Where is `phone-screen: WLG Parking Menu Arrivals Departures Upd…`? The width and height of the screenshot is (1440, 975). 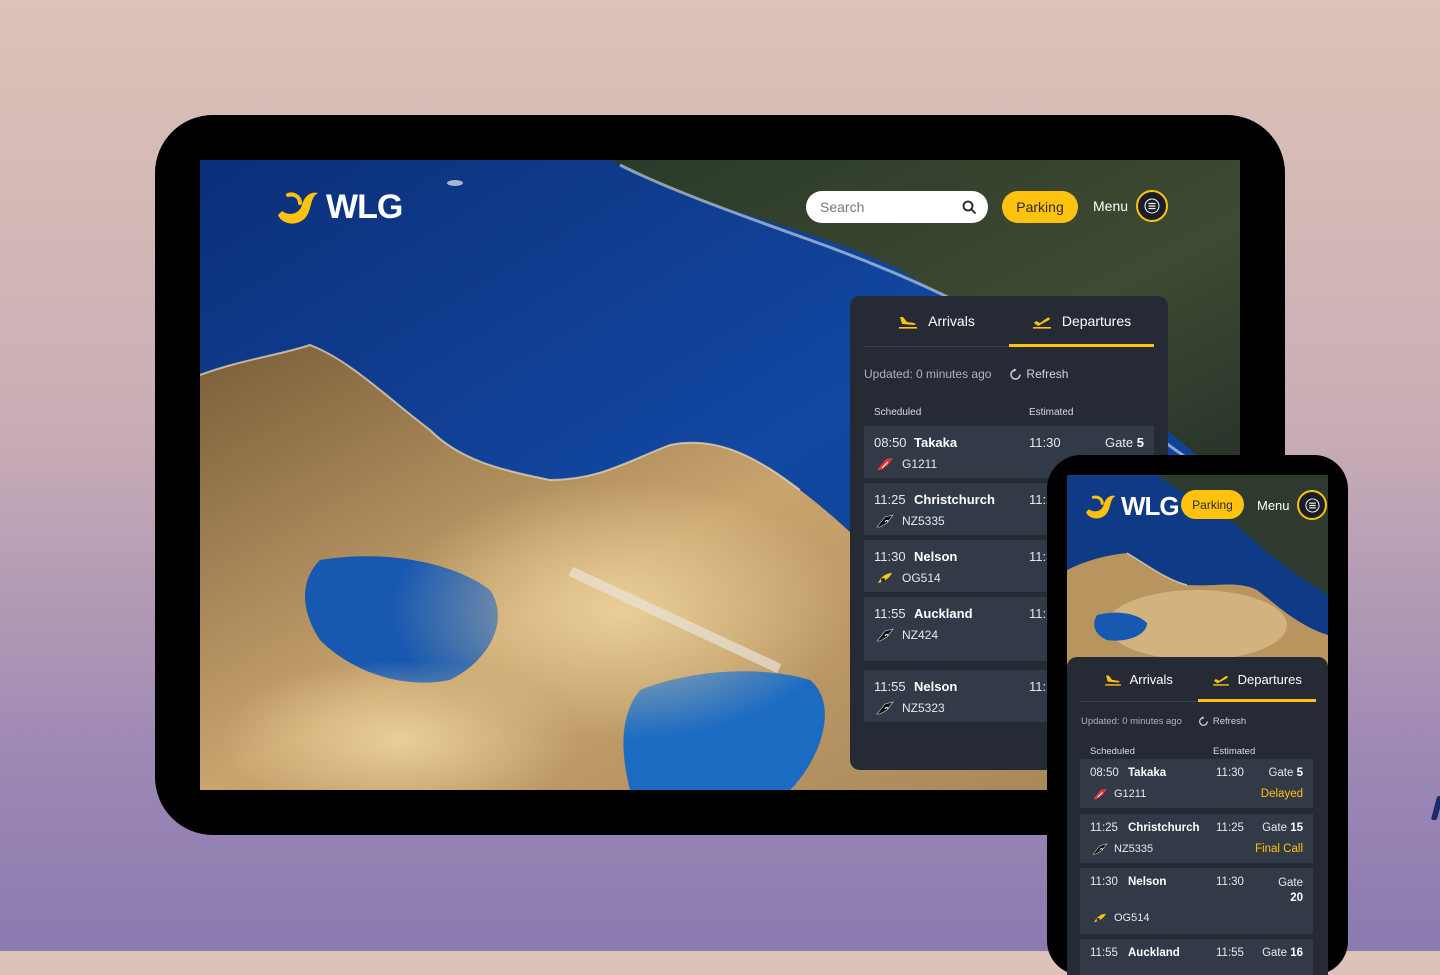
phone-screen: WLG Parking Menu Arrivals Departures Upd… is located at coordinates (1197, 725).